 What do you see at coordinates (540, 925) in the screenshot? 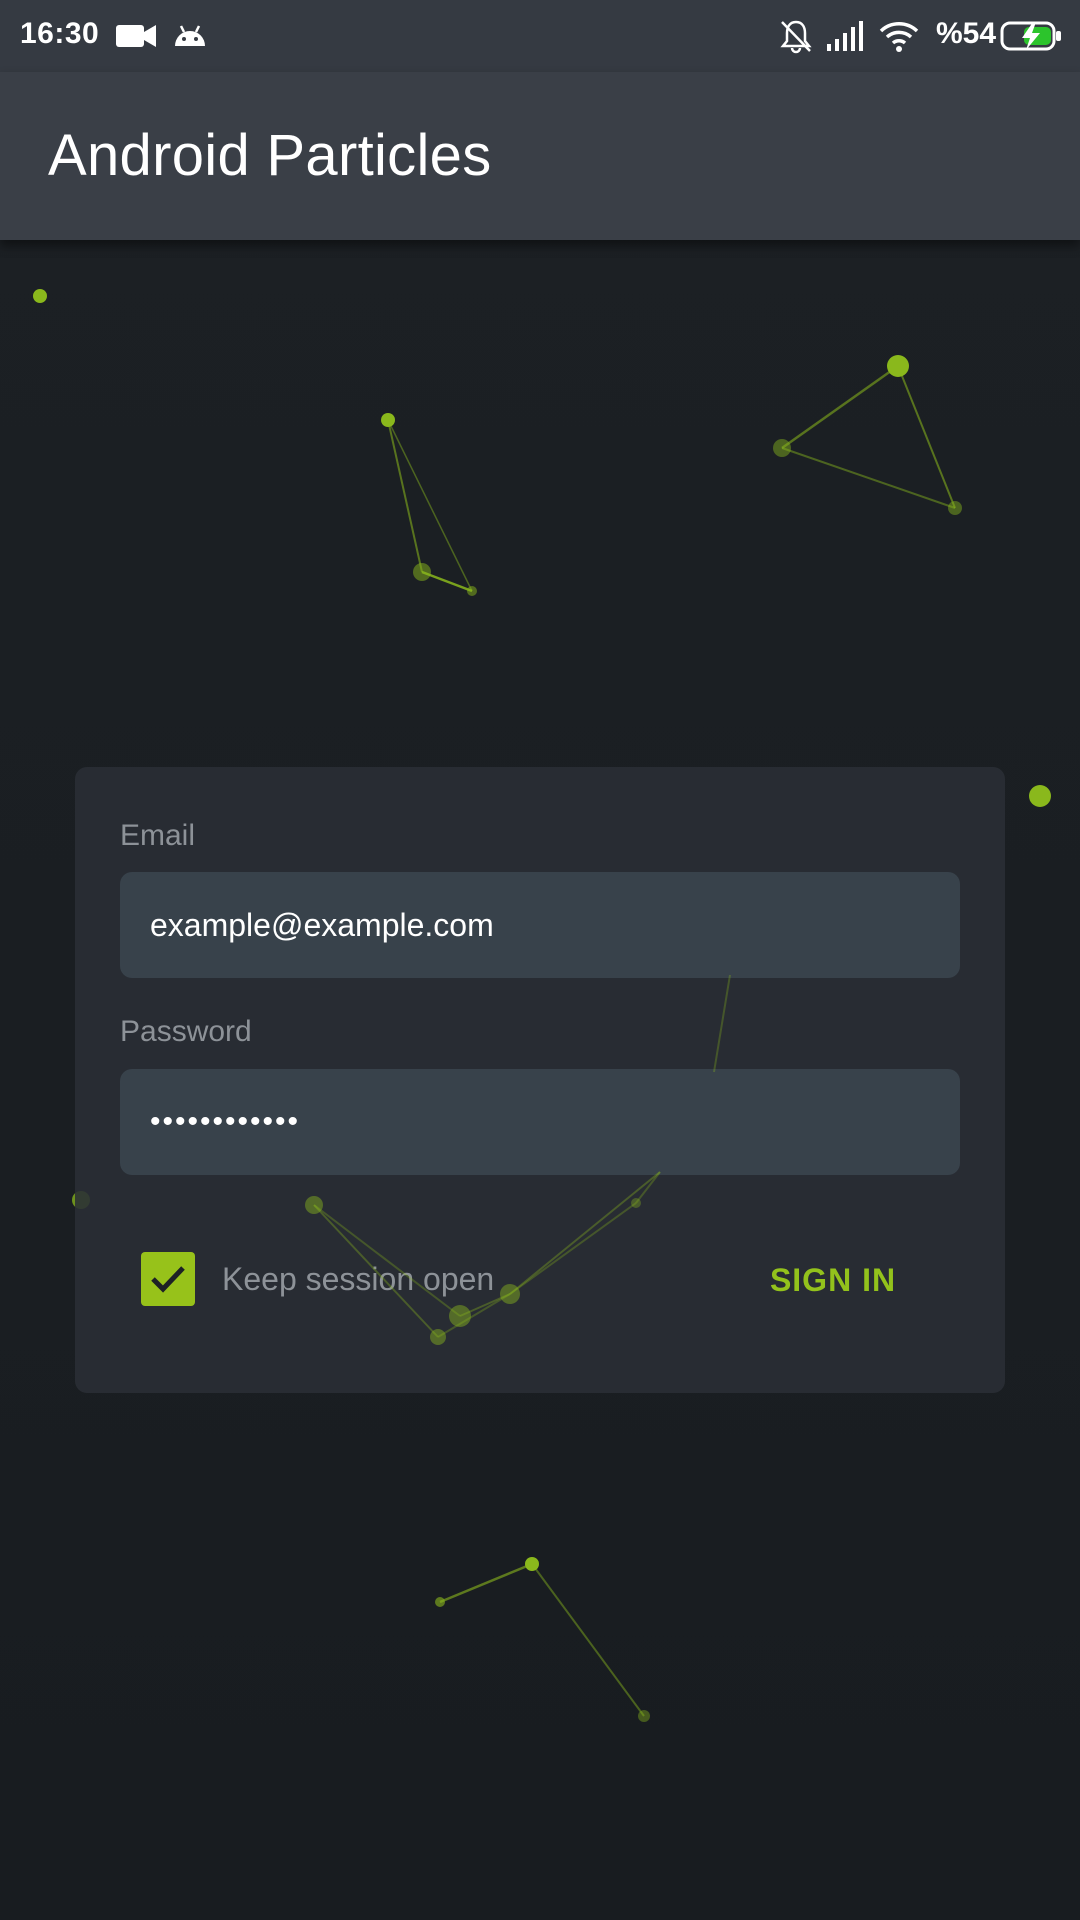
I see `email-field: example@example.com` at bounding box center [540, 925].